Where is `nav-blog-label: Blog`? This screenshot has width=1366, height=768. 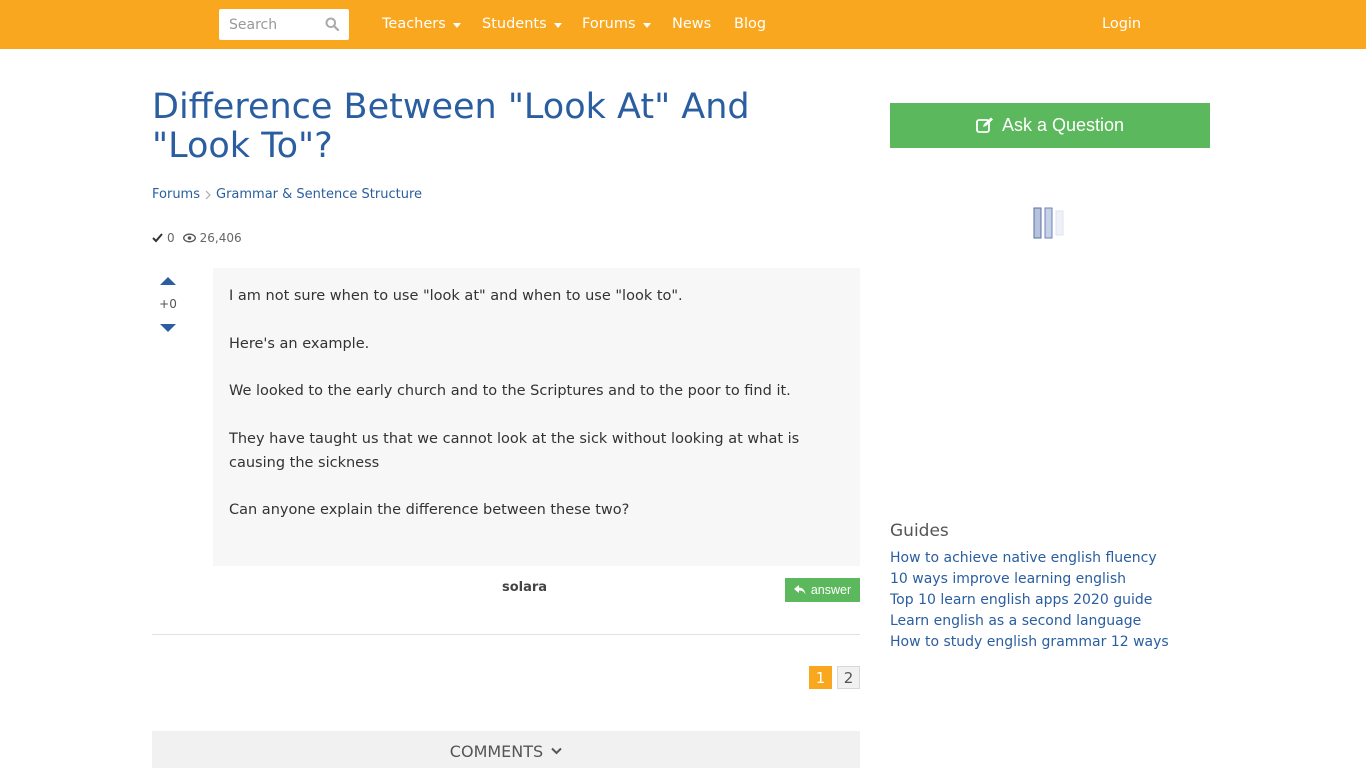 nav-blog-label: Blog is located at coordinates (750, 24).